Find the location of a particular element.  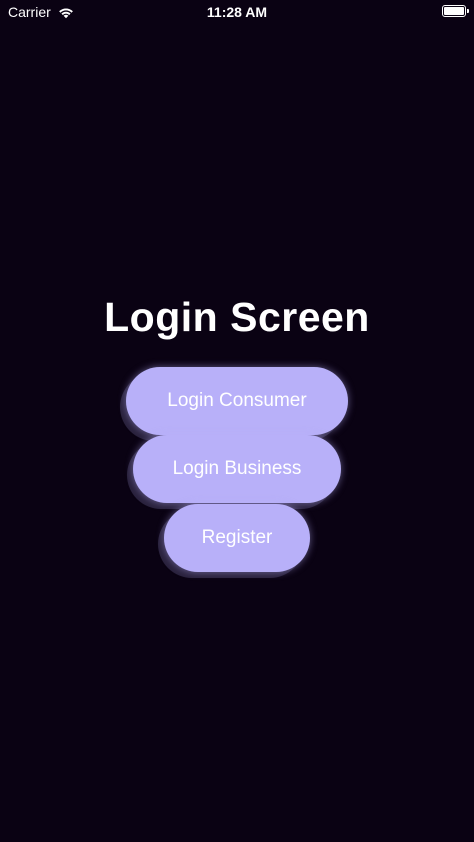

status-time: 11:28 AM is located at coordinates (237, 12).